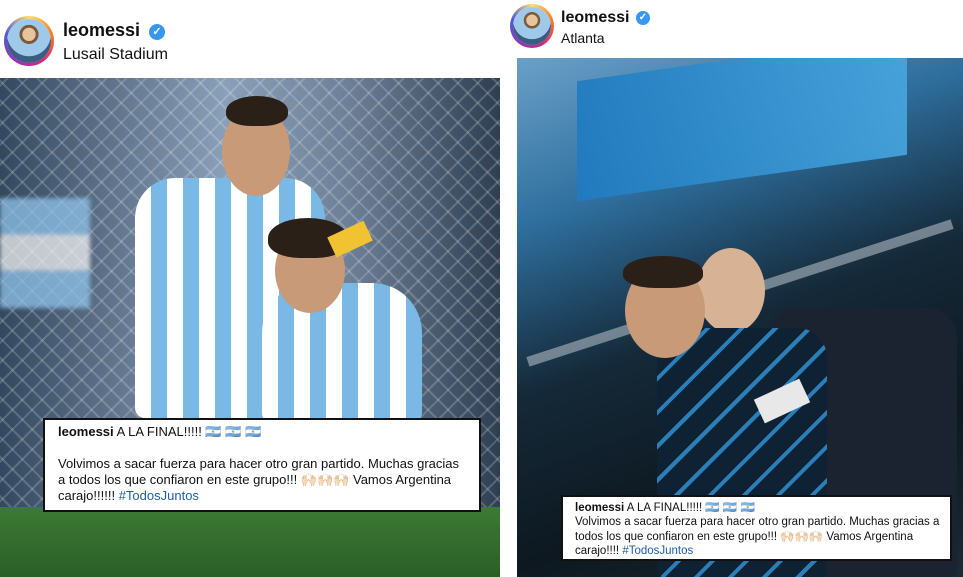 The height and width of the screenshot is (577, 963). What do you see at coordinates (115, 55) in the screenshot?
I see `location: Lusail Stadium` at bounding box center [115, 55].